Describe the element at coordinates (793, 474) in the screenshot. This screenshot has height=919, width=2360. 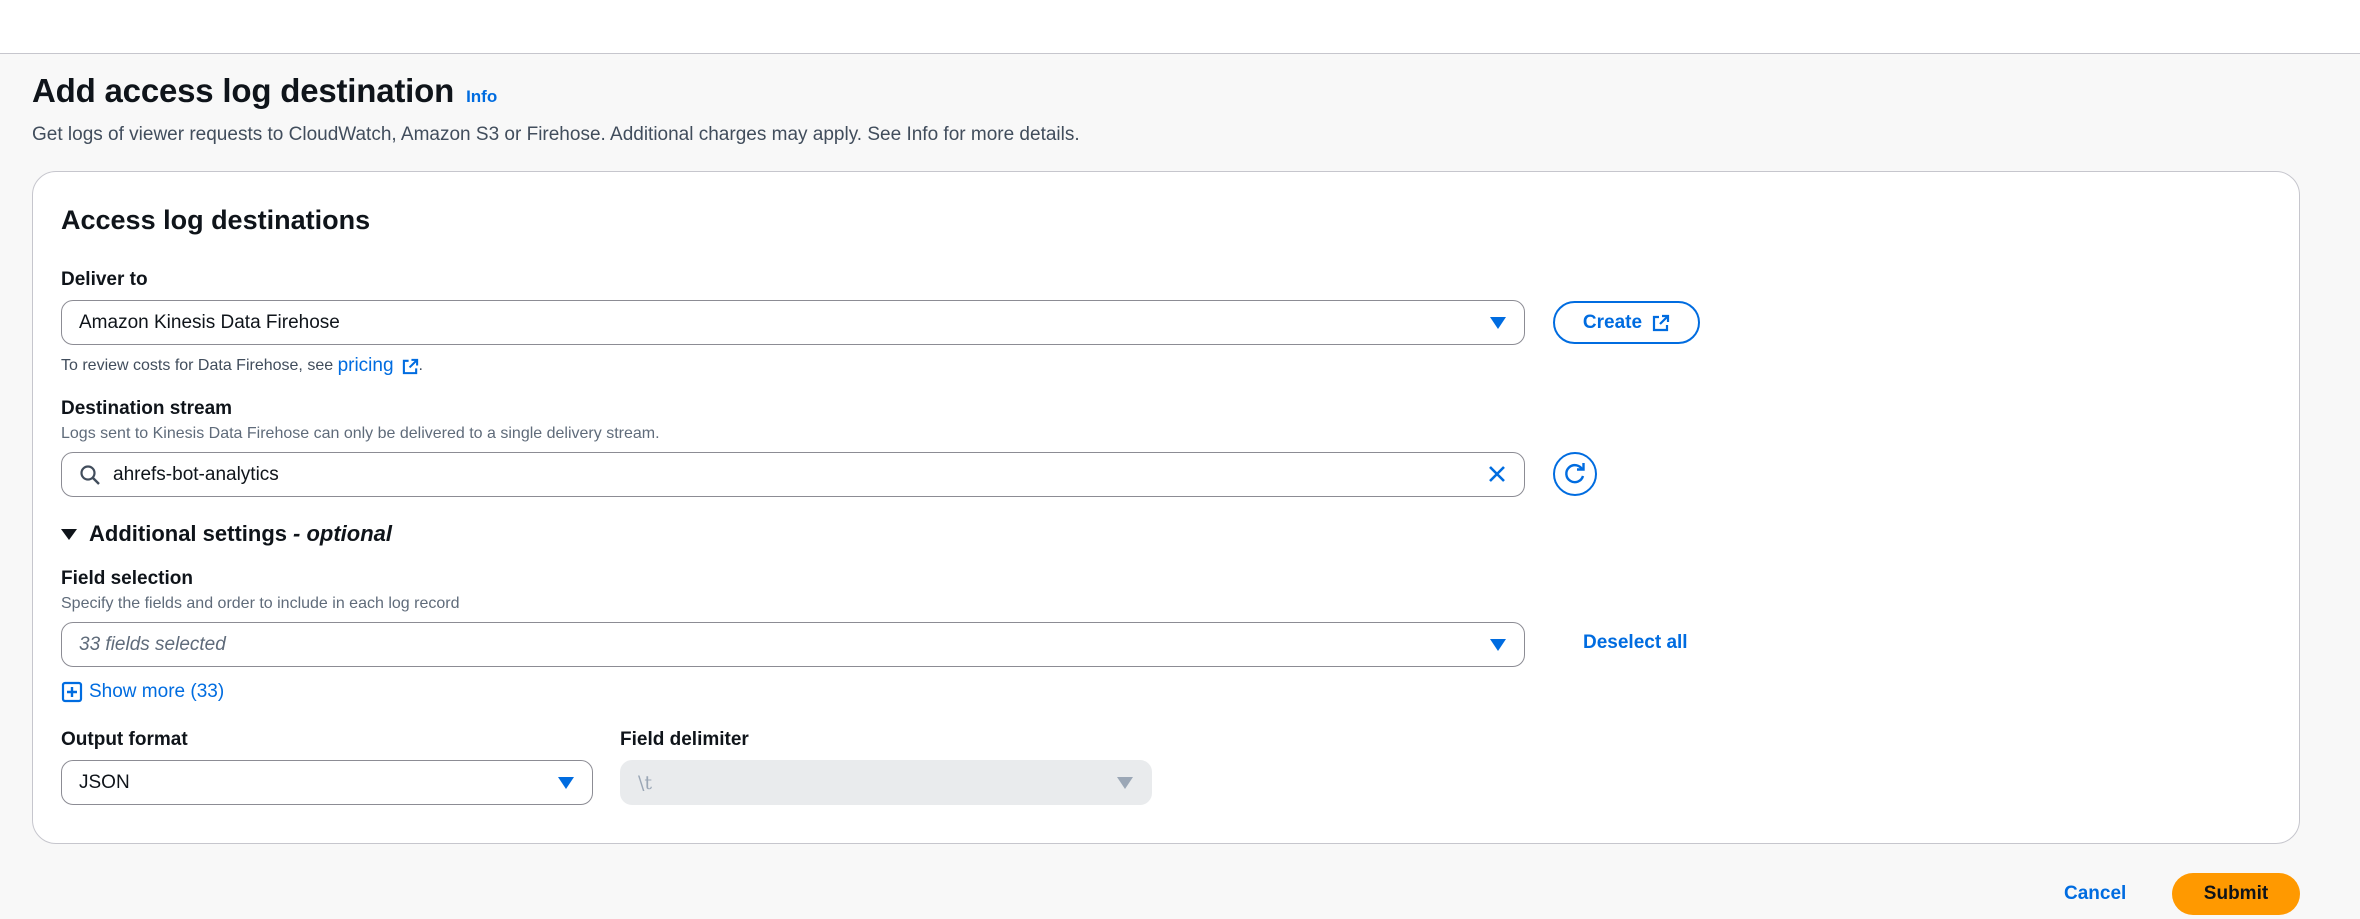
I see `destination-stream-input: ahrefs-bot-analytics` at that location.